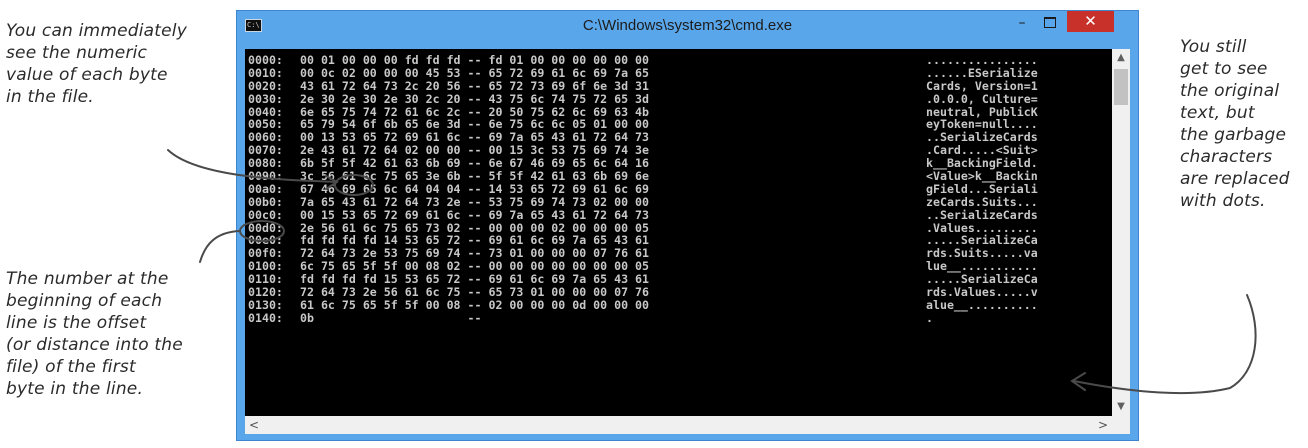 Image resolution: width=1308 pixels, height=448 pixels. Describe the element at coordinates (982, 98) in the screenshot. I see `line-ascii-text: .0.0.0, Culture=` at that location.